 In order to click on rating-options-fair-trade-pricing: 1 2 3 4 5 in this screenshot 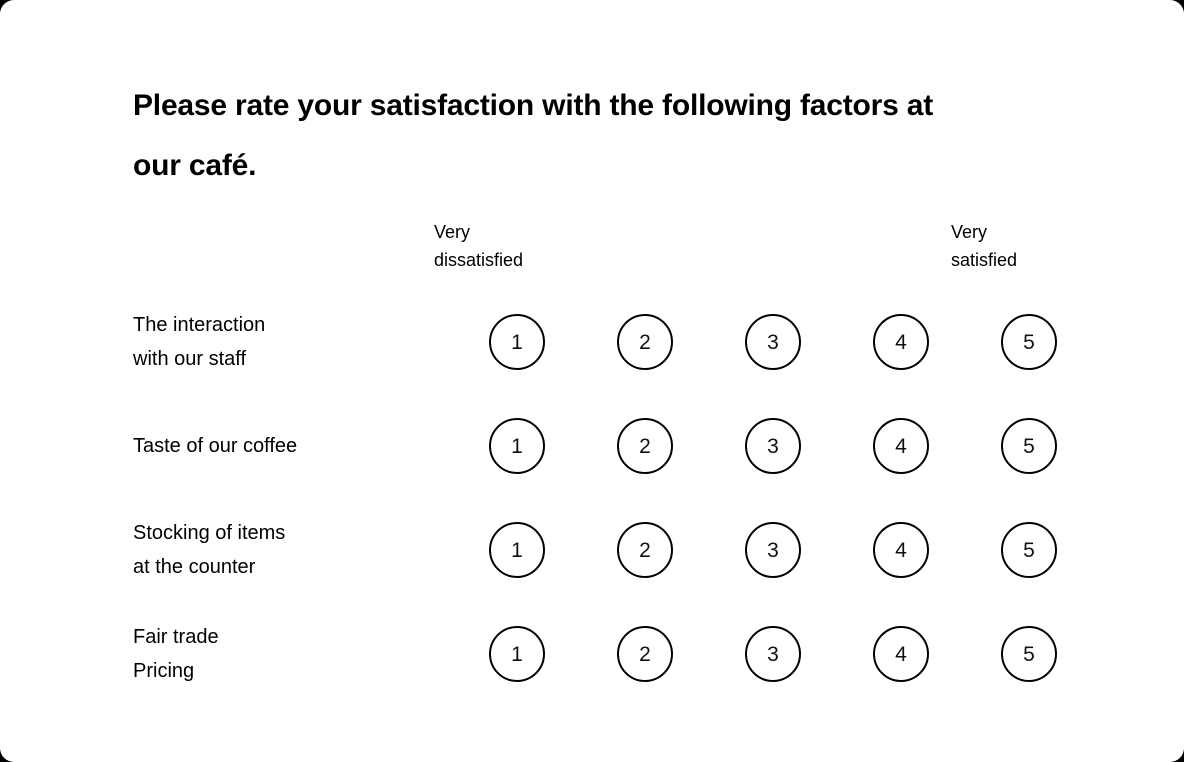, I will do `click(773, 654)`.